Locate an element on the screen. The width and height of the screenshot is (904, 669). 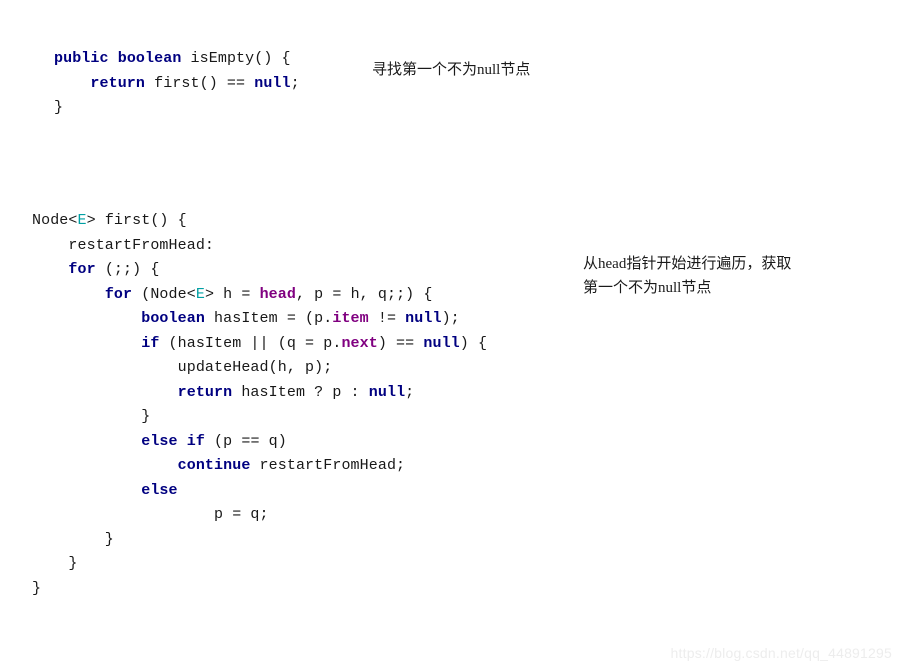
code-token-plain: first() == is located at coordinates (200, 83).